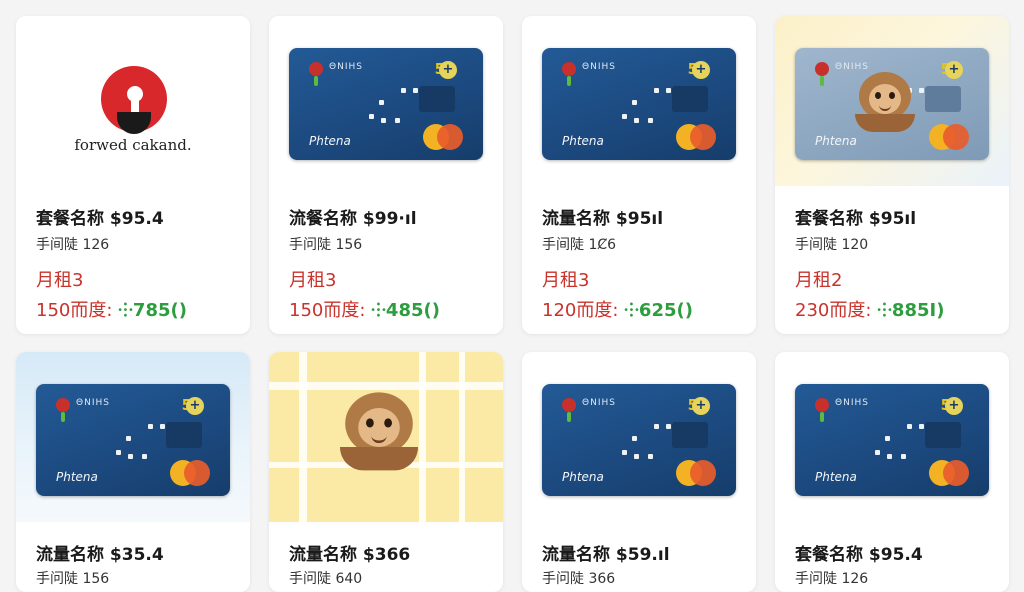 The width and height of the screenshot is (1024, 592). Describe the element at coordinates (73, 245) in the screenshot. I see `package-subtitle: 手间陡 126` at that location.